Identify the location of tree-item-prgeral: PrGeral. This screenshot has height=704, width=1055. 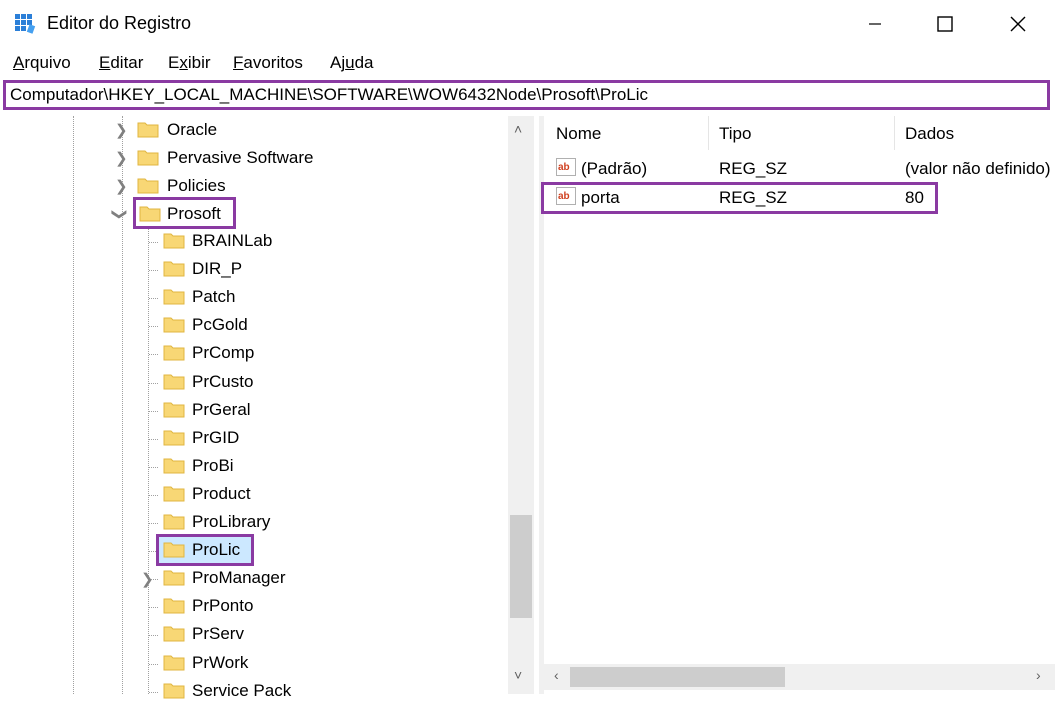
(221, 410).